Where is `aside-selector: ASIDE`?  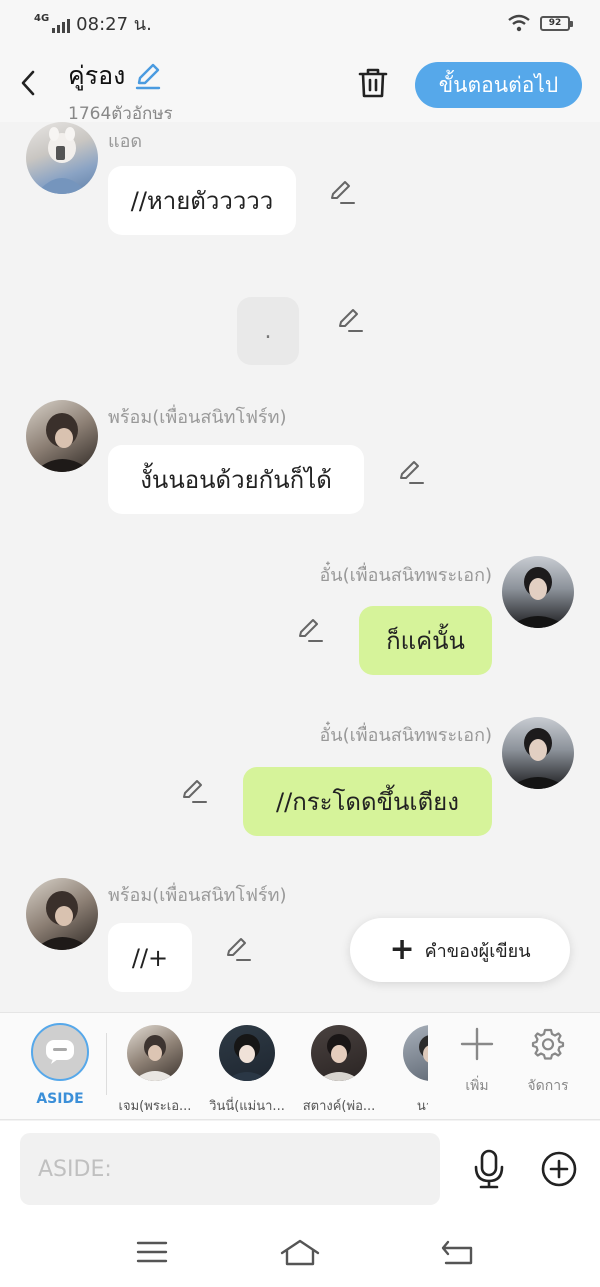
aside-selector: ASIDE is located at coordinates (60, 1065).